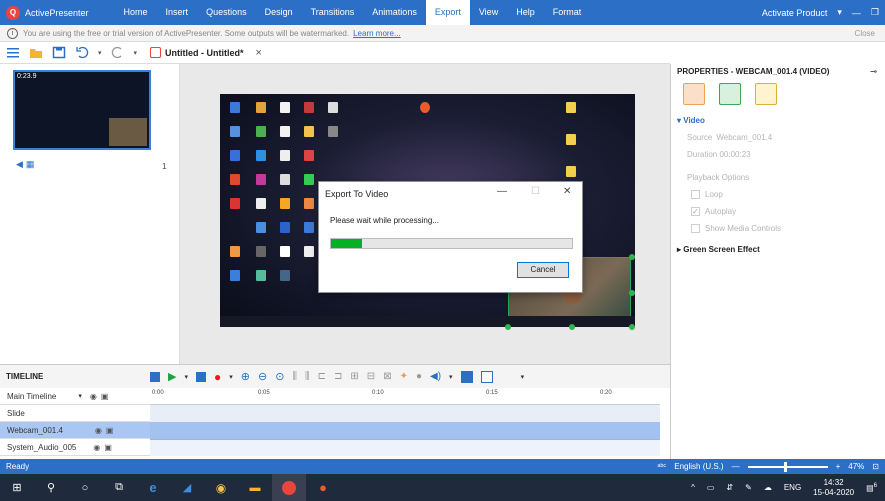 The height and width of the screenshot is (501, 885). Describe the element at coordinates (80, 396) in the screenshot. I see `main-timeline-dropdown-icon: ▾` at that location.